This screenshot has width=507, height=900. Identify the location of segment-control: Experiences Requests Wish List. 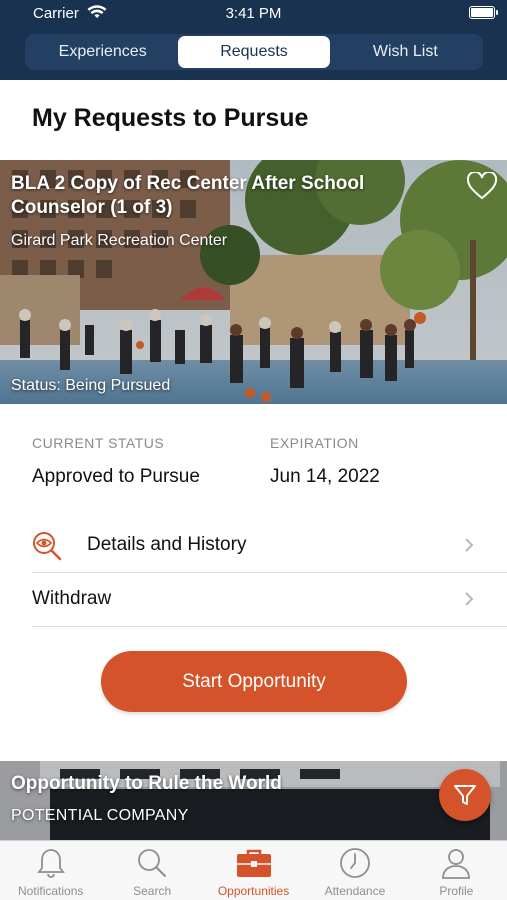
(254, 52).